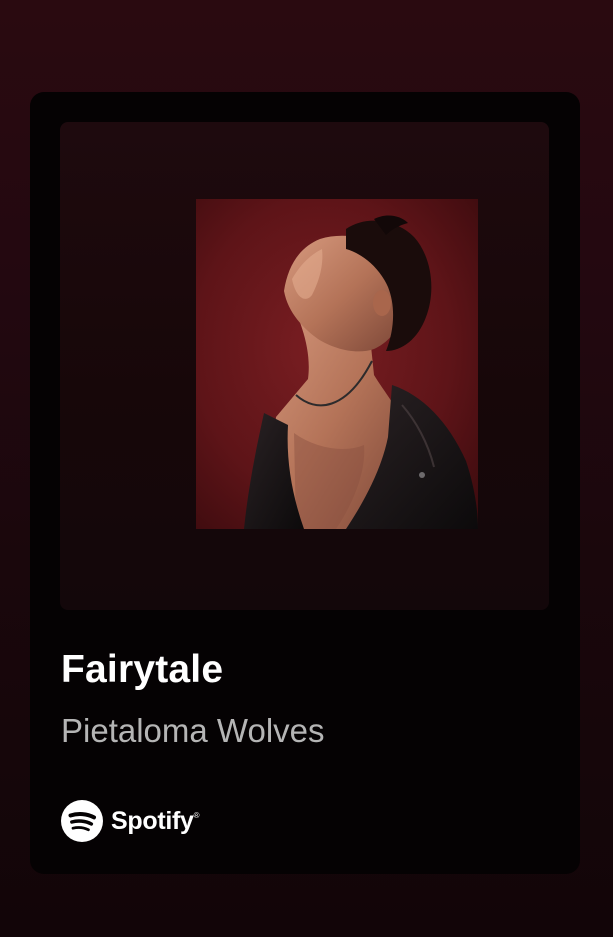 This screenshot has width=613, height=937. Describe the element at coordinates (142, 669) in the screenshot. I see `track-title: Fairytale` at that location.